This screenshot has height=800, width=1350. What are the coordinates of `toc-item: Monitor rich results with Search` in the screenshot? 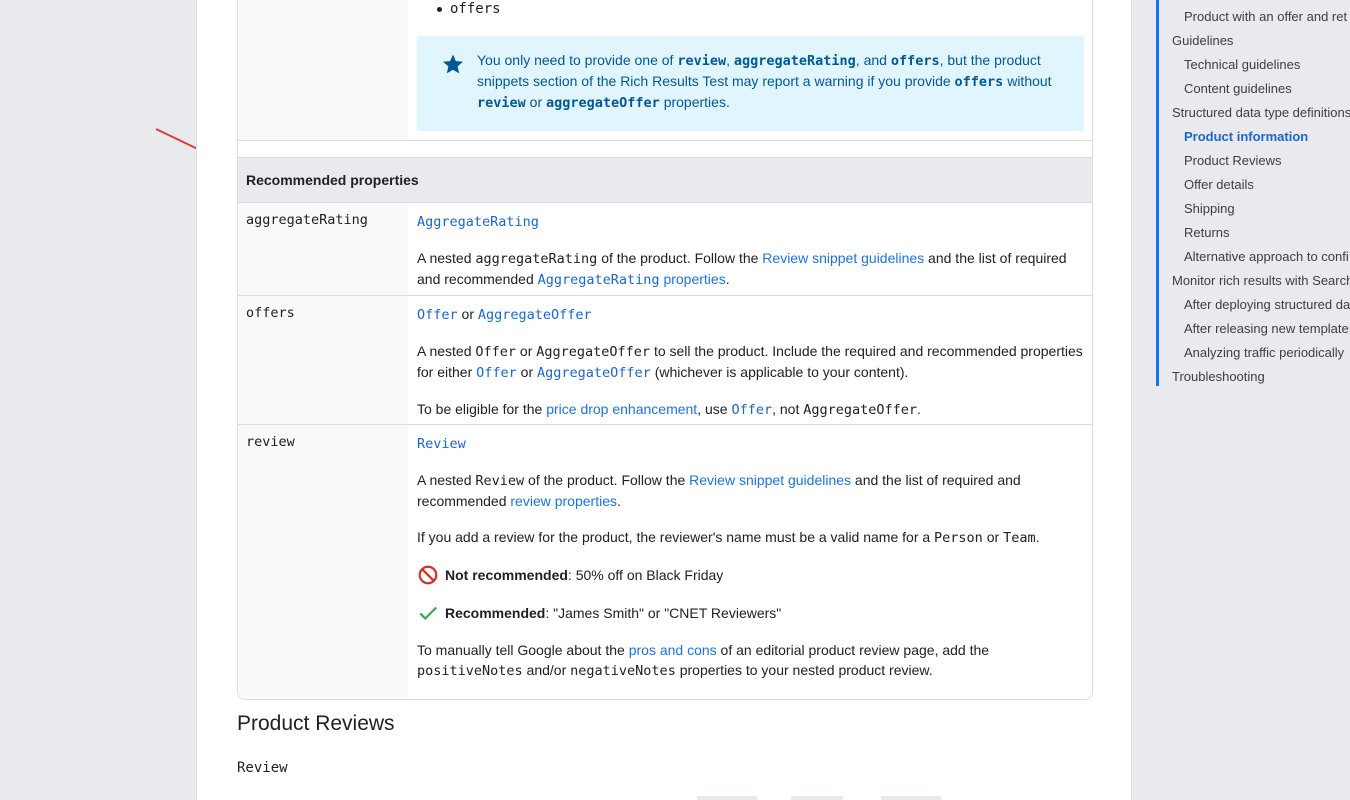 It's located at (1261, 281).